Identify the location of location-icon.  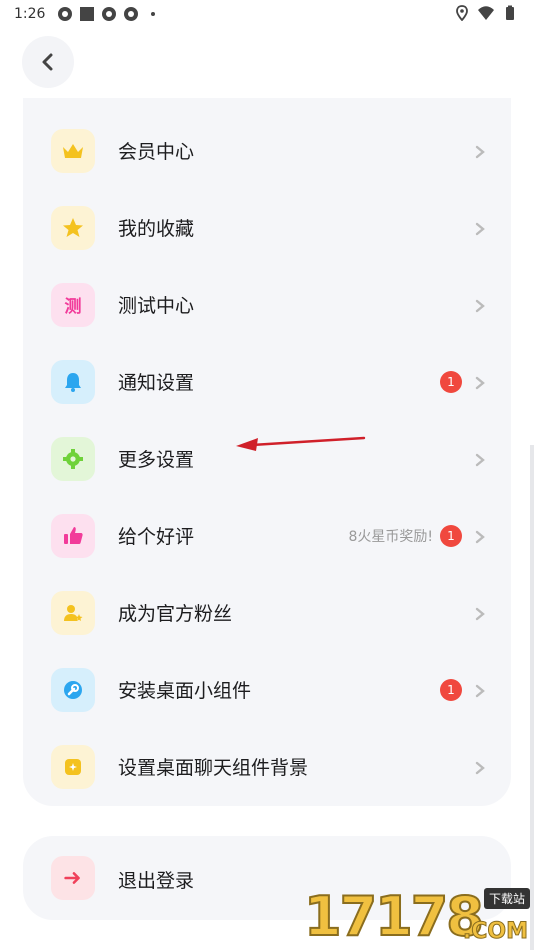
(462, 13).